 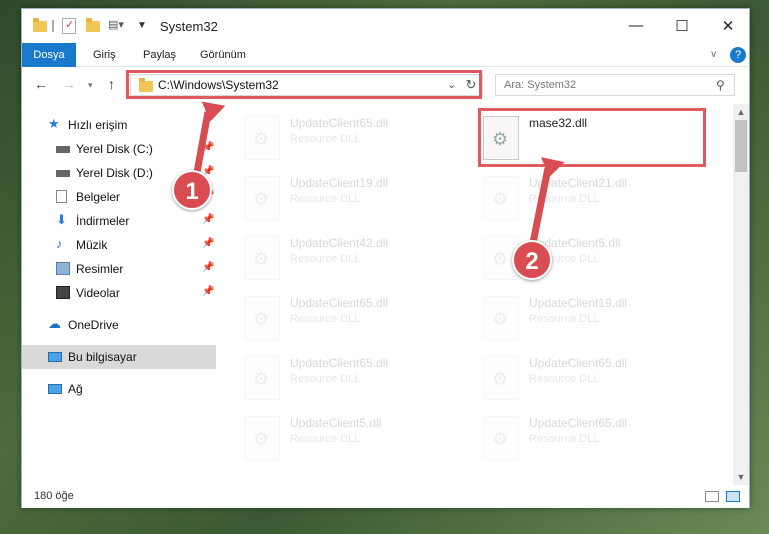 What do you see at coordinates (41, 84) in the screenshot?
I see `back-icon: ←` at bounding box center [41, 84].